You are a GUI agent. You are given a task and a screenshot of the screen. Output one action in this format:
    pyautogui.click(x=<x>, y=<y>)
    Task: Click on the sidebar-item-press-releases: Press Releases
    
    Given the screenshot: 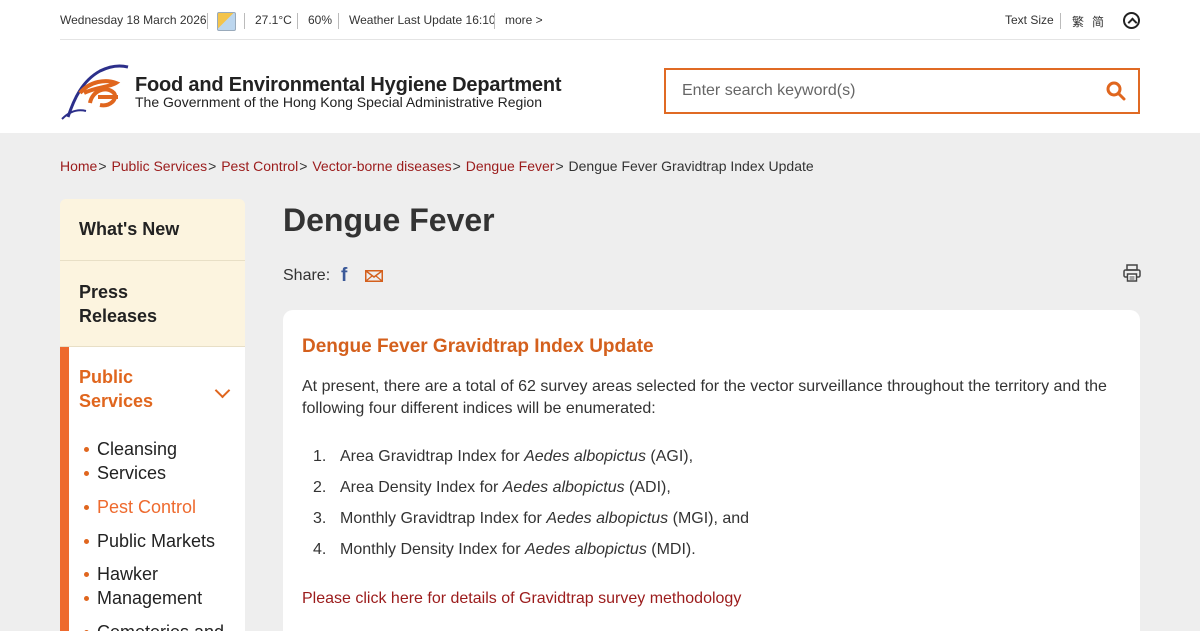 What is the action you would take?
    pyautogui.click(x=152, y=304)
    